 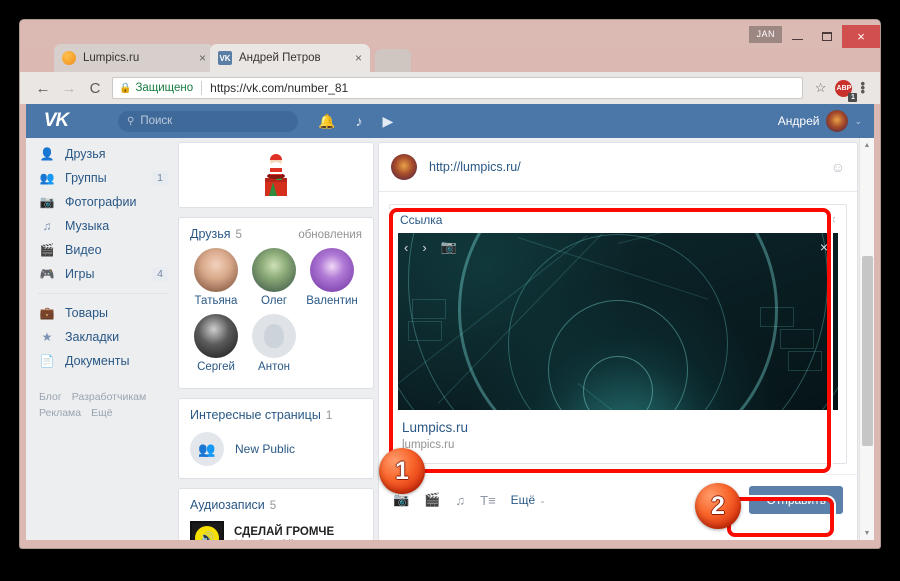 I want to click on sidebar-item-documents: 📄 Документы, so click(x=103, y=361).